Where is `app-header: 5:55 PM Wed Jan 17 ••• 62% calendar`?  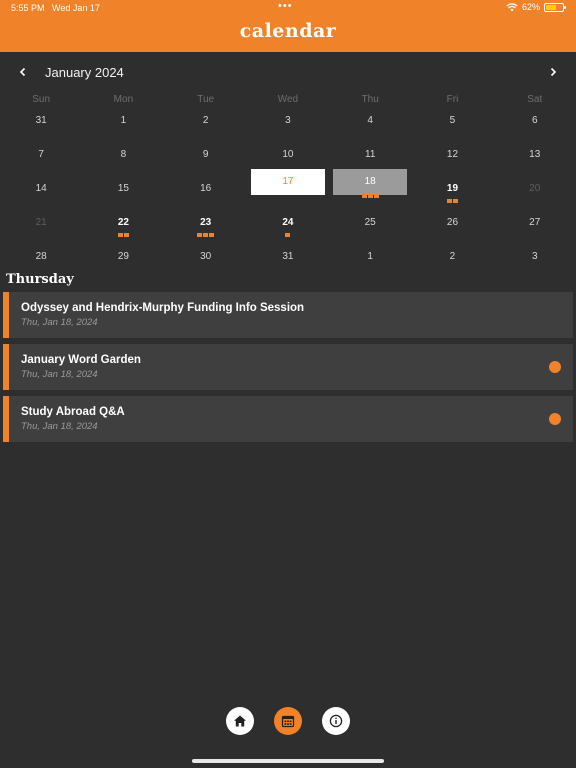 app-header: 5:55 PM Wed Jan 17 ••• 62% calendar is located at coordinates (288, 26).